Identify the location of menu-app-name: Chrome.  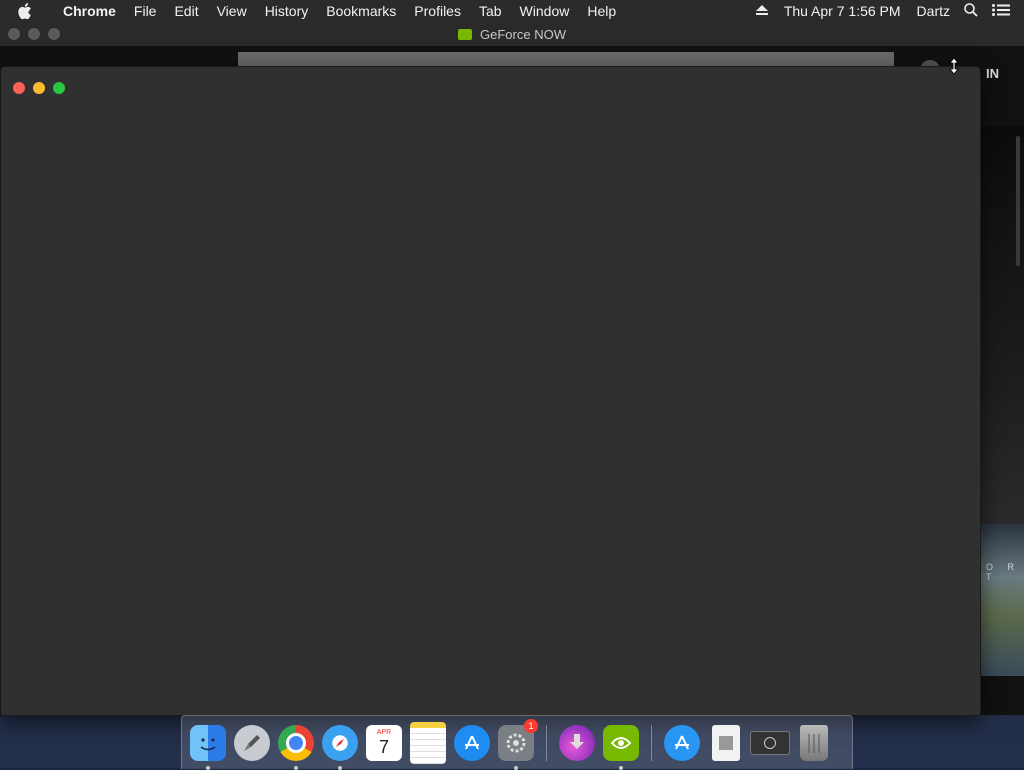
(89, 11).